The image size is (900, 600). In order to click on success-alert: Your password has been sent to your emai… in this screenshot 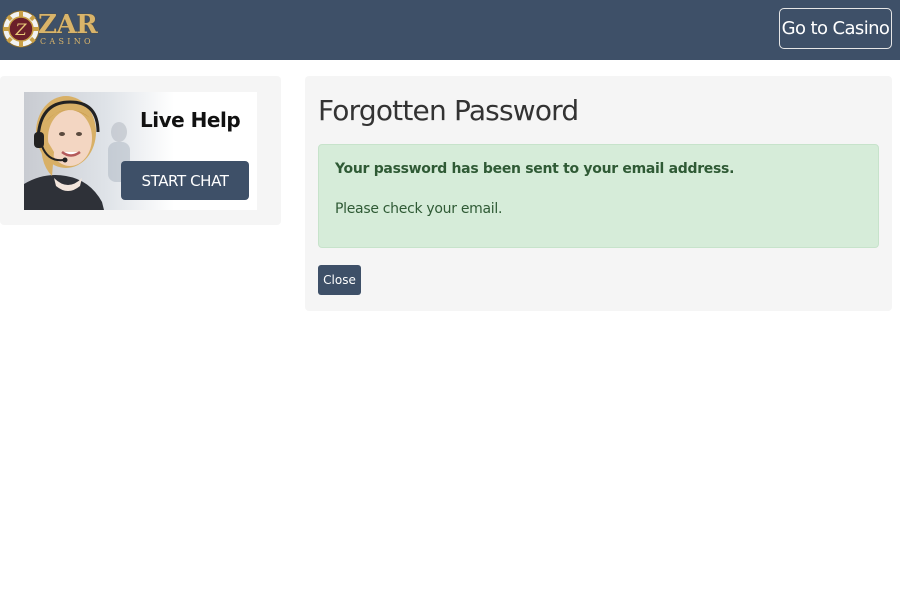, I will do `click(598, 196)`.